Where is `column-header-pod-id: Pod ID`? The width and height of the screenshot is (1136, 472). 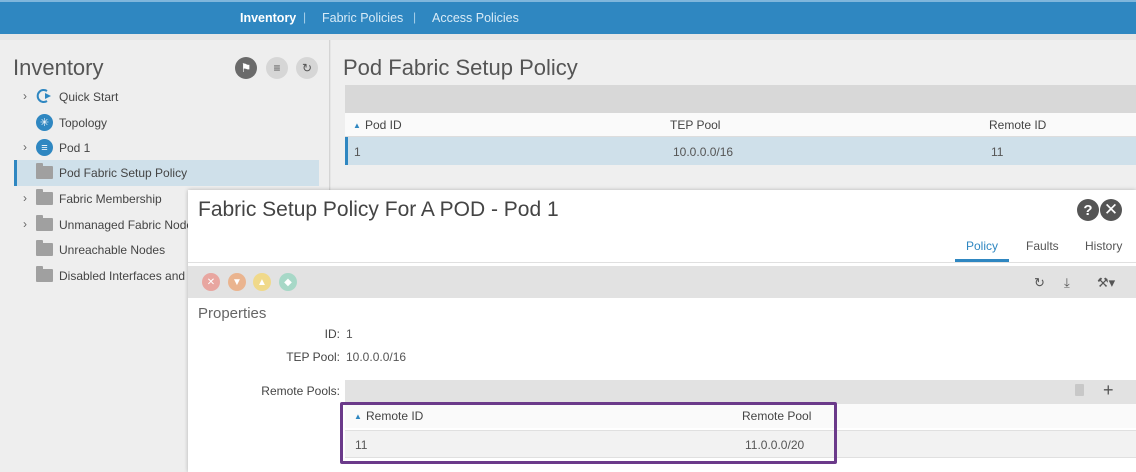
column-header-pod-id: Pod ID is located at coordinates (383, 125).